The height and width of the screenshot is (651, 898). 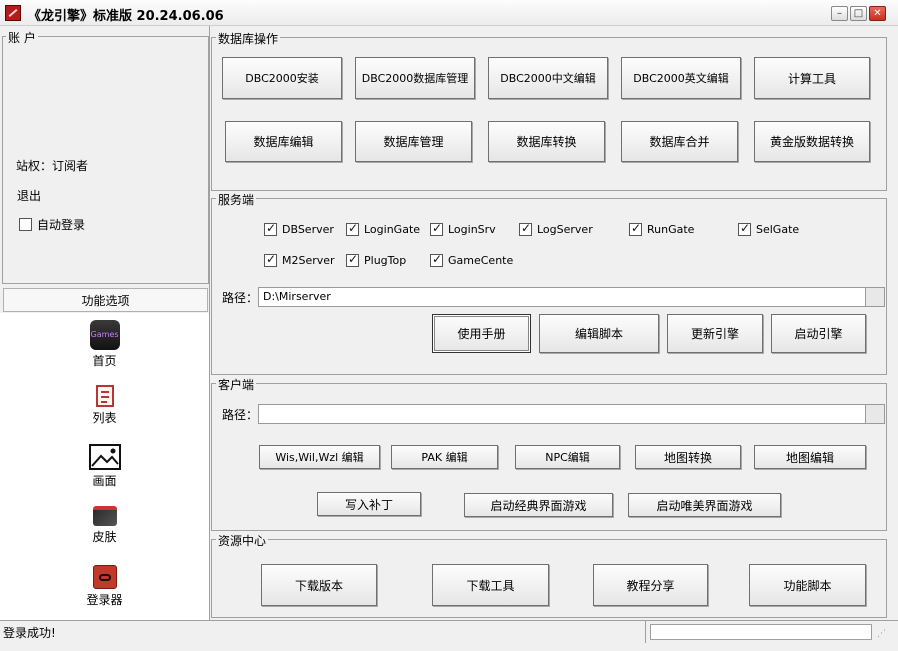 What do you see at coordinates (236, 199) in the screenshot?
I see `server-legend: 服务端` at bounding box center [236, 199].